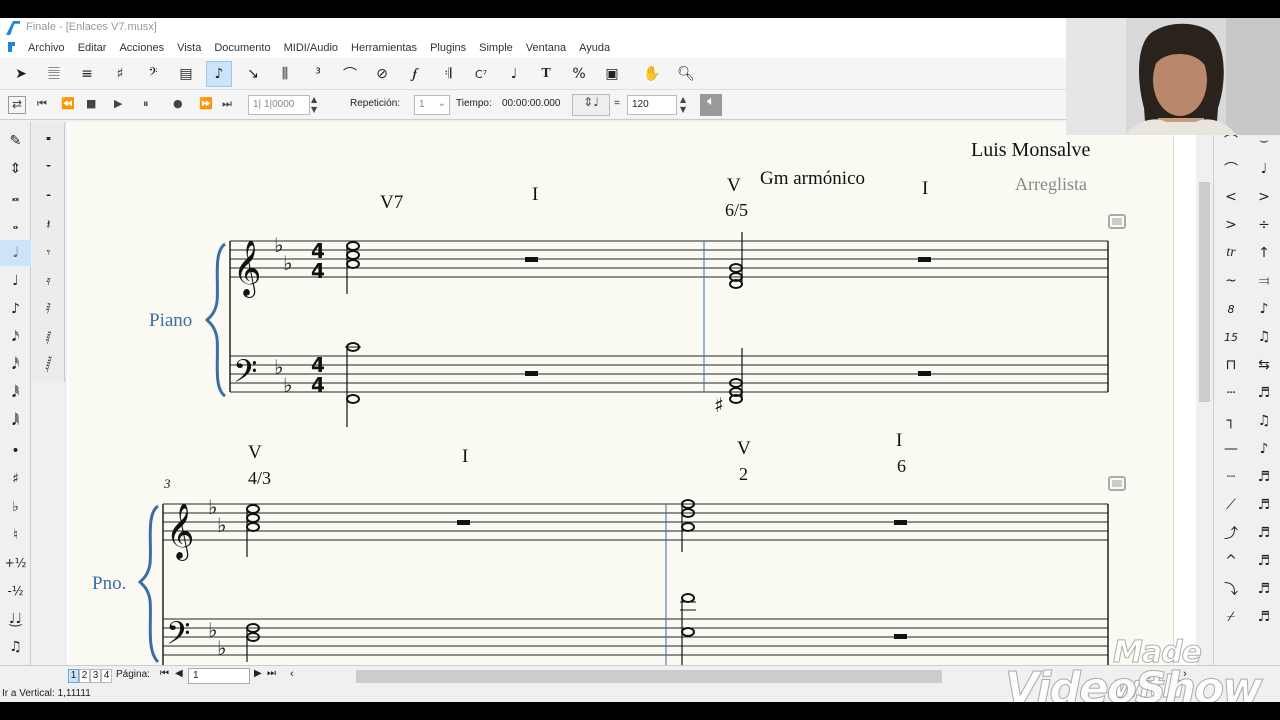  What do you see at coordinates (15, 421) in the screenshot?
I see `128th-note-icon: 𝅘𝅥𝅲` at bounding box center [15, 421].